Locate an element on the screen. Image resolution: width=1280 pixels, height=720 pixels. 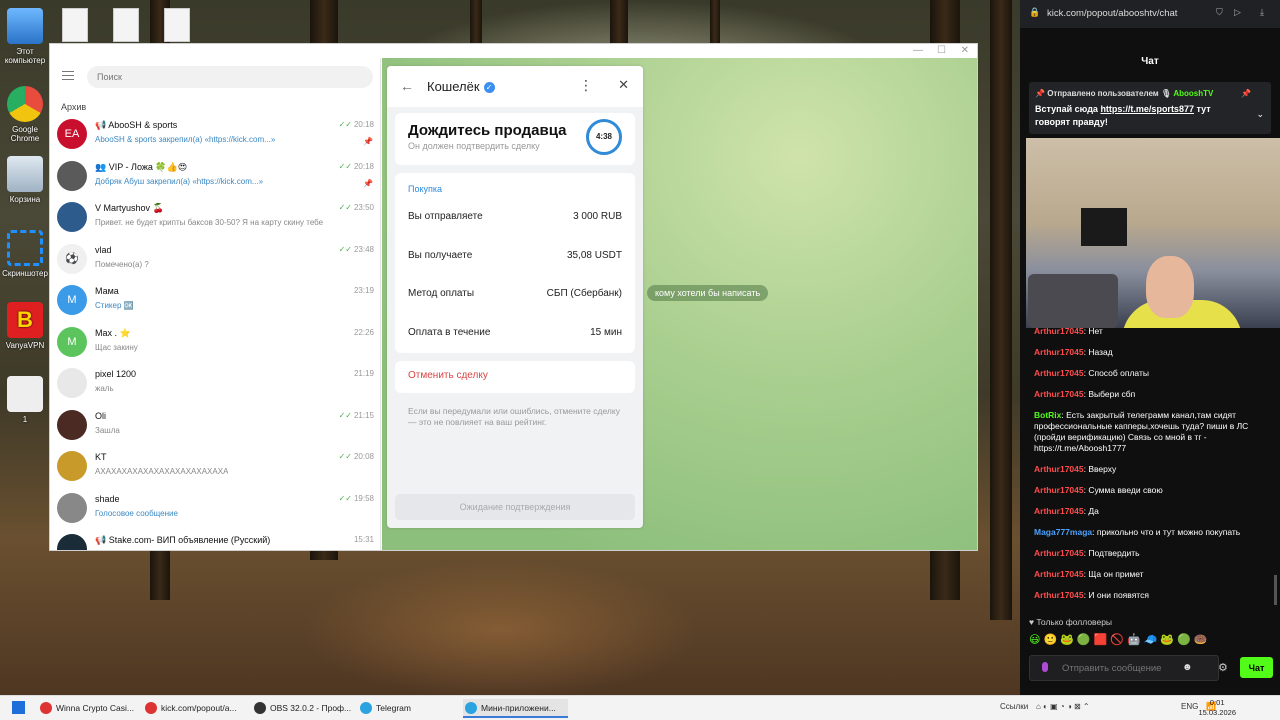
desktop-icon-computer: Этот компьютер is located at coordinates (25, 36).